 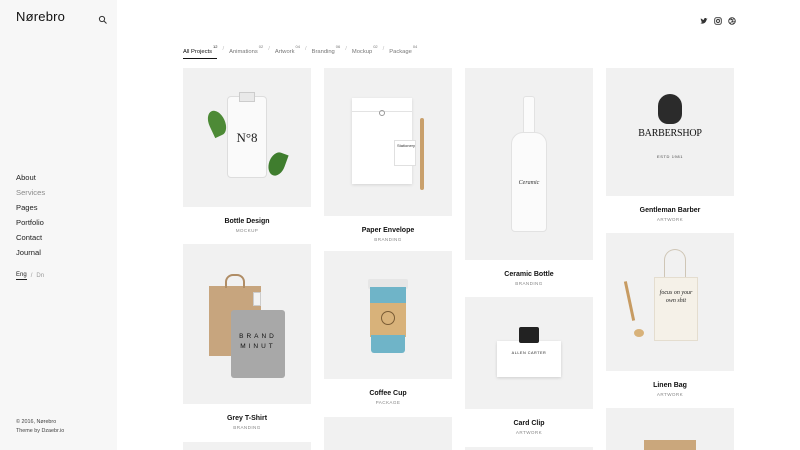 What do you see at coordinates (40, 427) in the screenshot?
I see `sidebar-footer: © 2016, Nørebro Theme by Dzaebr.io` at bounding box center [40, 427].